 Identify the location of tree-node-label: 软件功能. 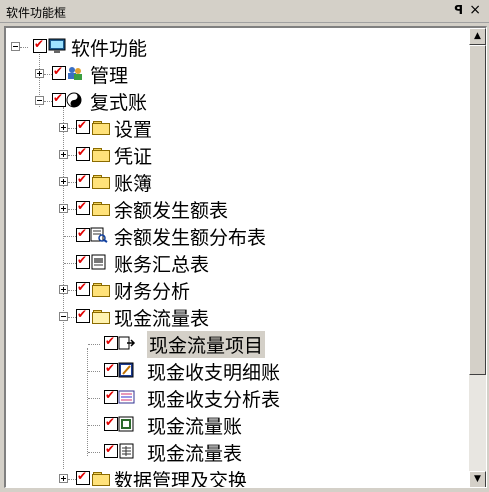
(109, 49).